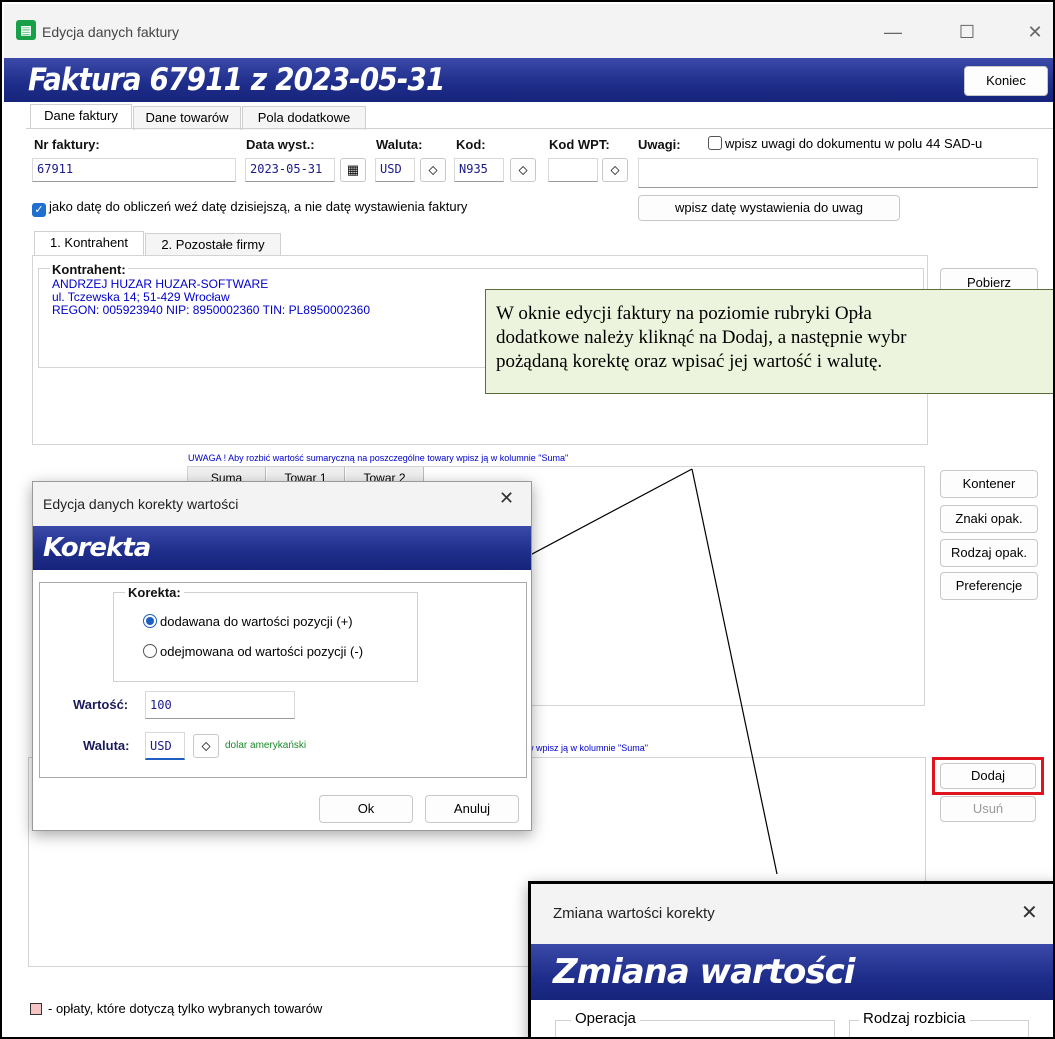 The image size is (1055, 1039). What do you see at coordinates (792, 914) in the screenshot?
I see `zmiana-dialog-title: Zmiana wartości korekty` at bounding box center [792, 914].